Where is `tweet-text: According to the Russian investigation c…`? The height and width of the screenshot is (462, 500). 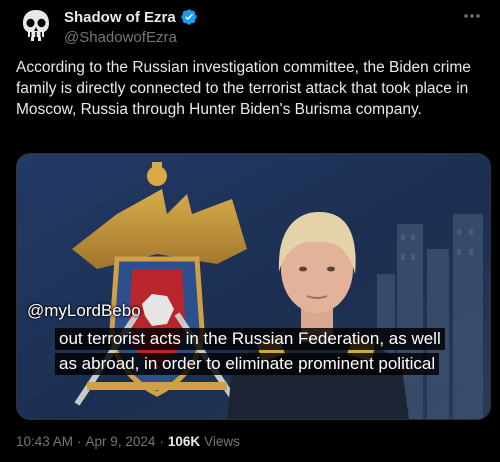
tweet-text: According to the Russian investigation c… is located at coordinates (243, 88).